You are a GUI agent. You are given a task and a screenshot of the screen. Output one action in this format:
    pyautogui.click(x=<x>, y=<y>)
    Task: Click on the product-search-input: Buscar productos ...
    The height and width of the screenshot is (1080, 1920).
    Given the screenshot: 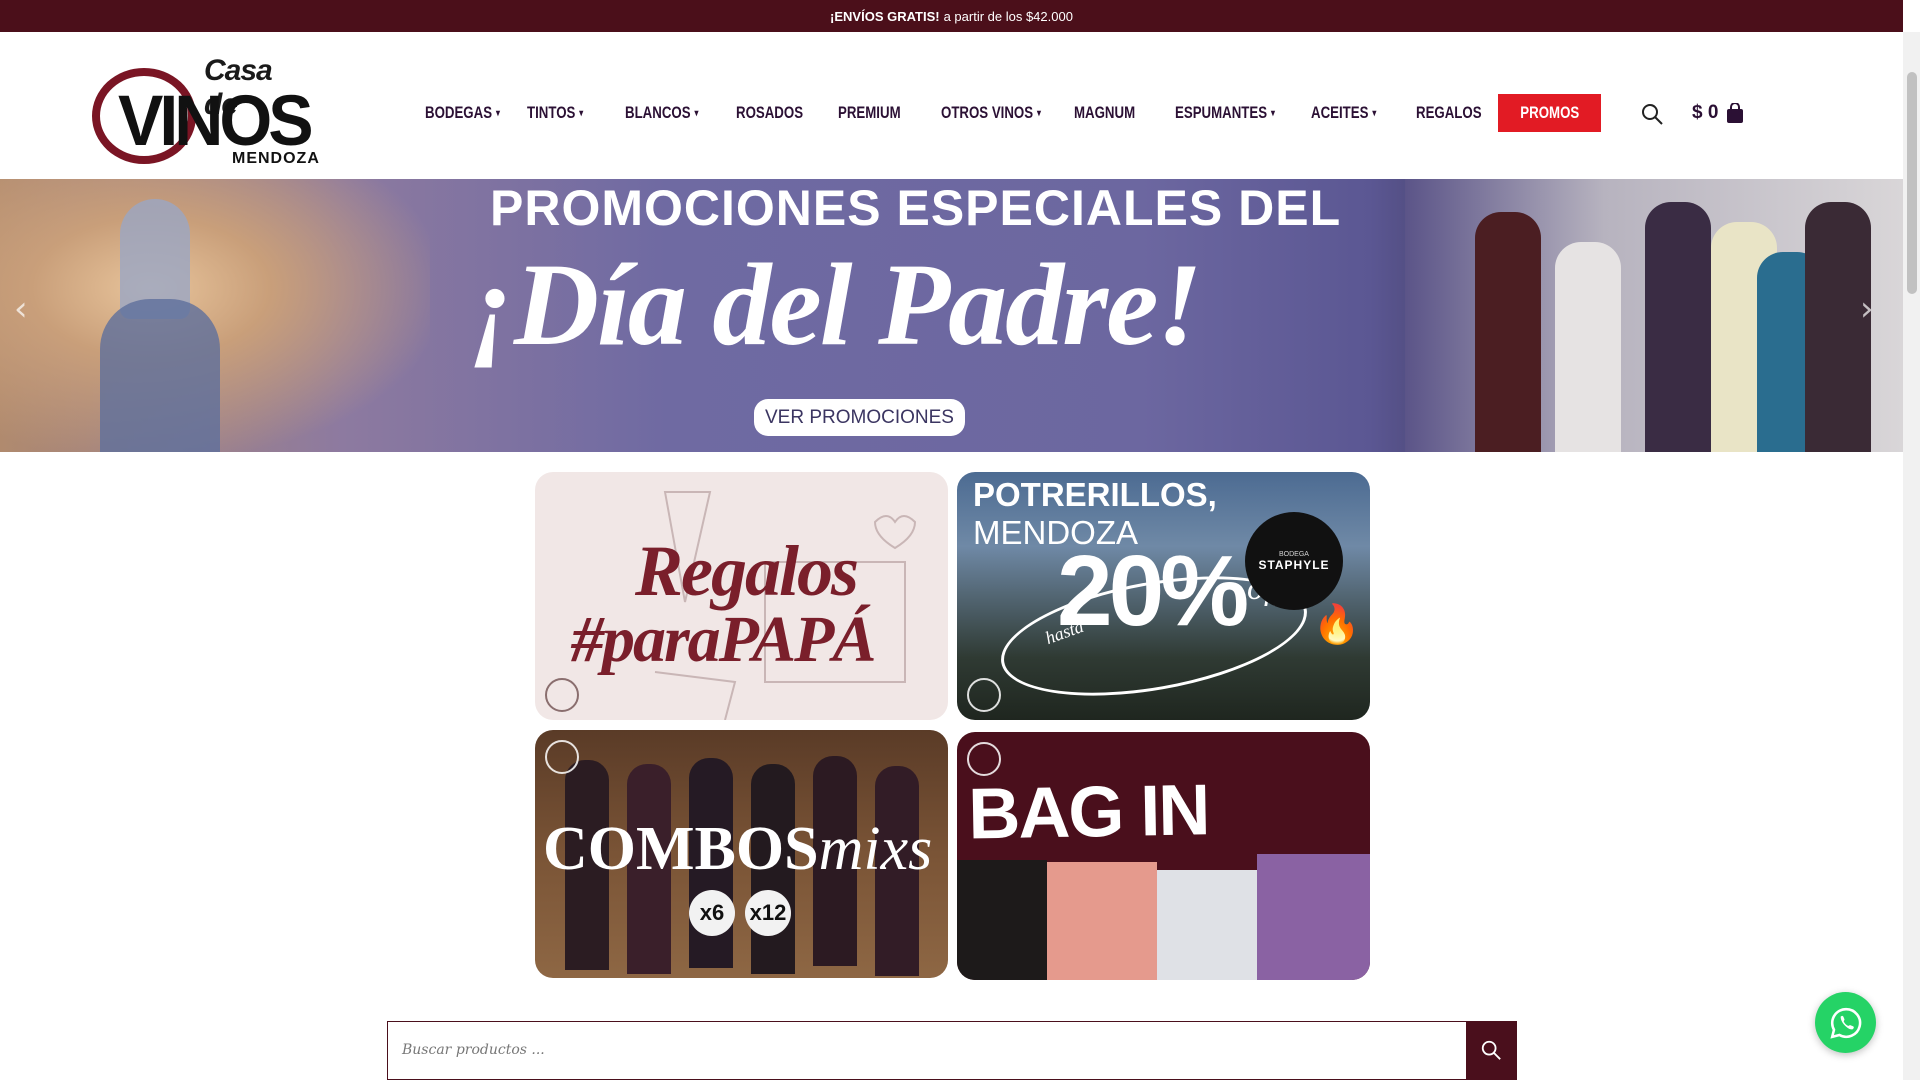 What is the action you would take?
    pyautogui.click(x=473, y=1050)
    